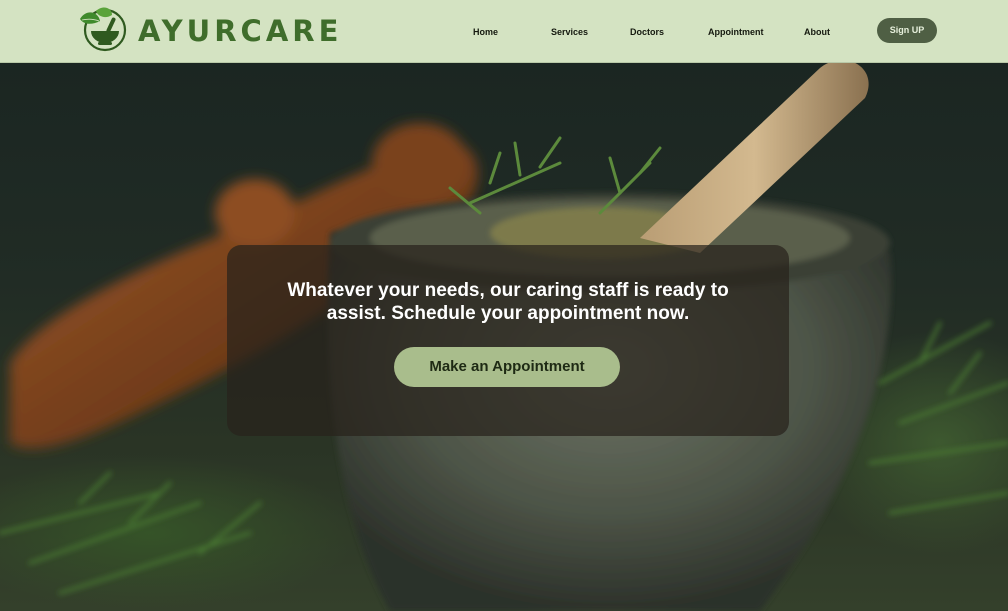  What do you see at coordinates (569, 32) in the screenshot?
I see `nav-services: Services` at bounding box center [569, 32].